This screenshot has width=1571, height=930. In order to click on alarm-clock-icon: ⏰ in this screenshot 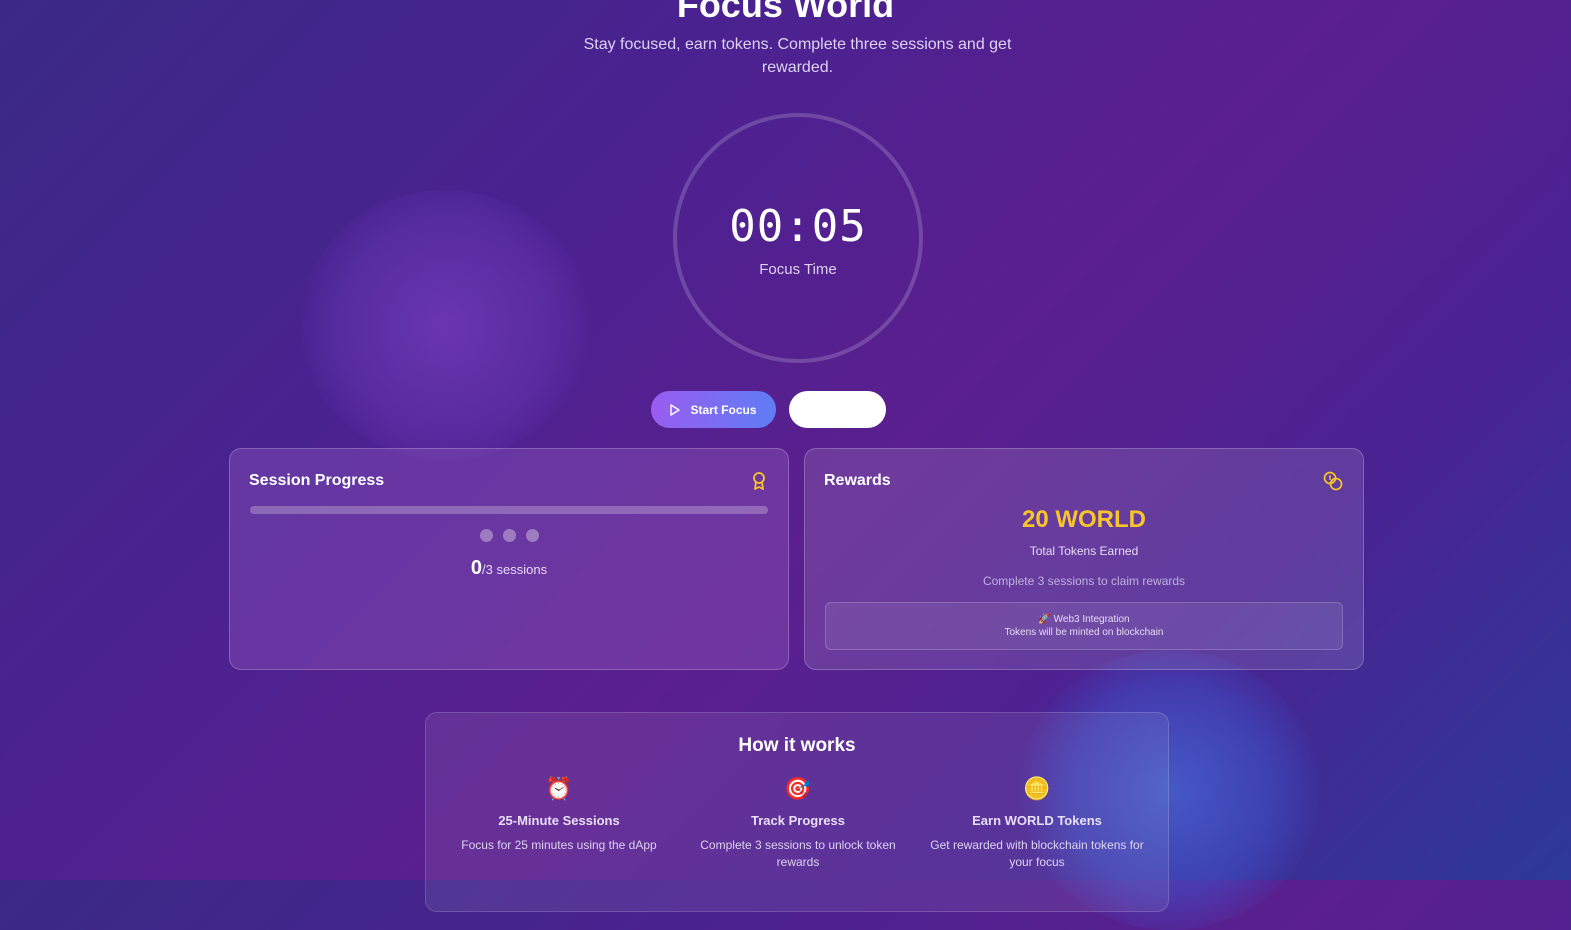, I will do `click(559, 788)`.